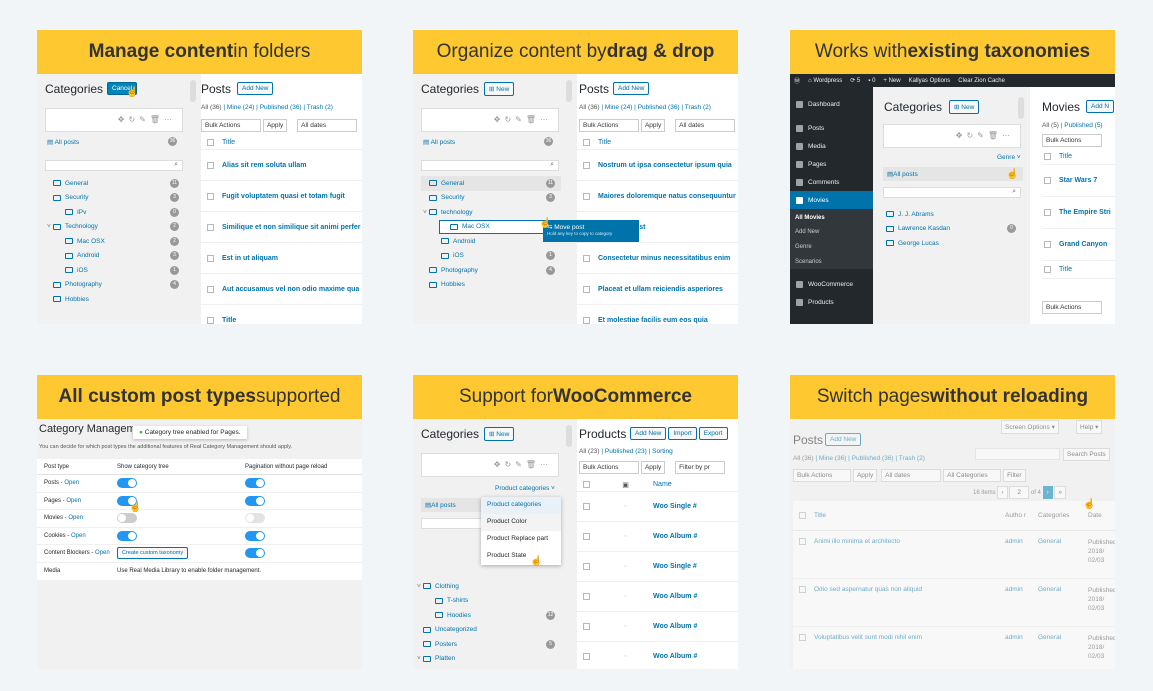 The width and height of the screenshot is (1153, 691). Describe the element at coordinates (283, 196) in the screenshot. I see `row-title: Fugit voluptatem quasi et totam fugit` at that location.